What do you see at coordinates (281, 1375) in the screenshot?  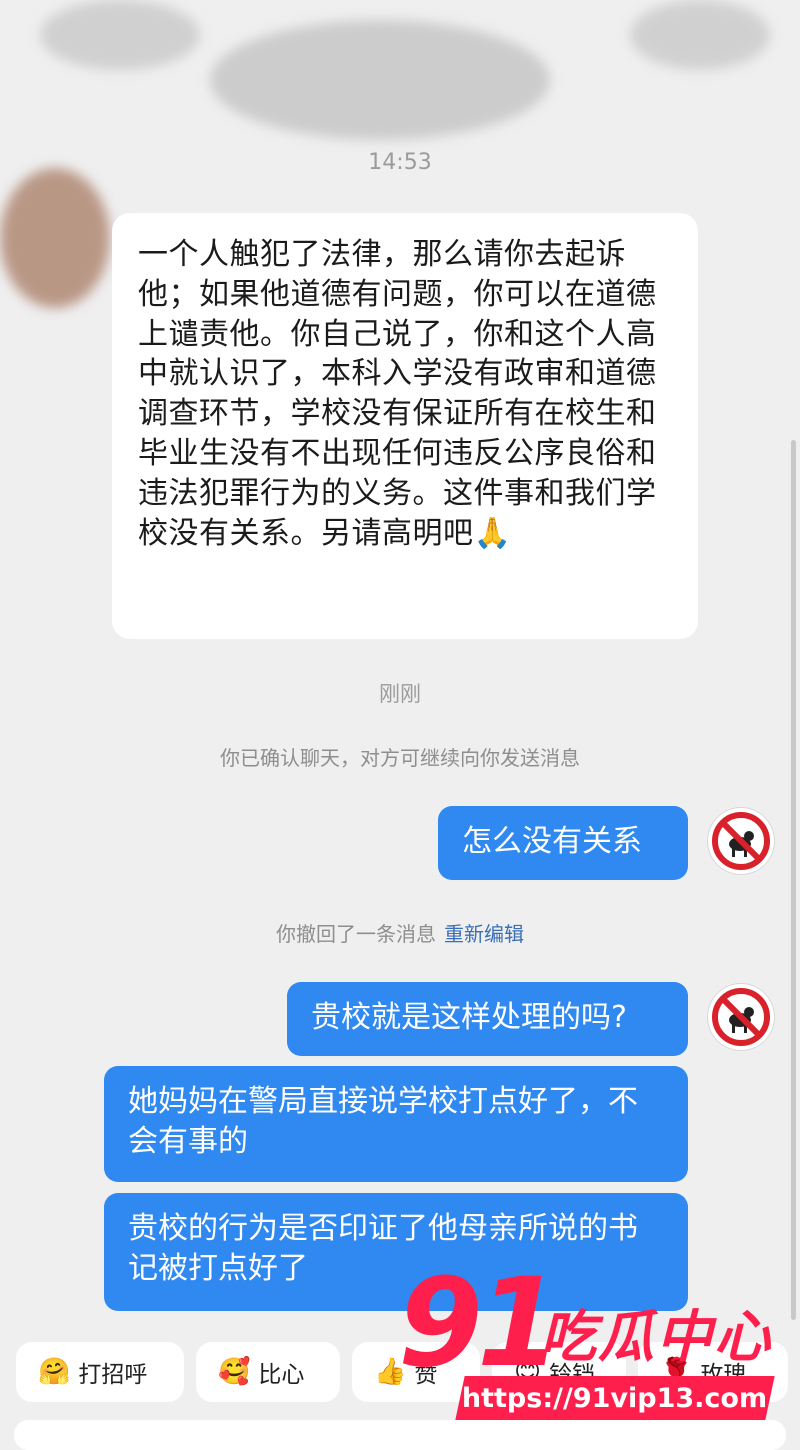 I see `quick-reply-label: 比心` at bounding box center [281, 1375].